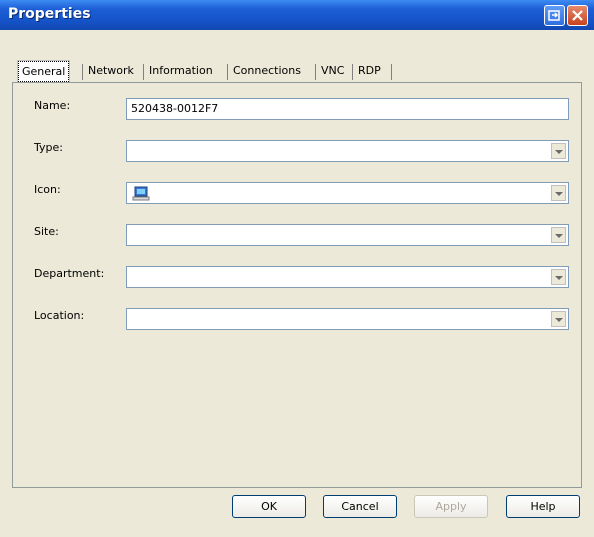  What do you see at coordinates (347, 319) in the screenshot?
I see `location-dropdown` at bounding box center [347, 319].